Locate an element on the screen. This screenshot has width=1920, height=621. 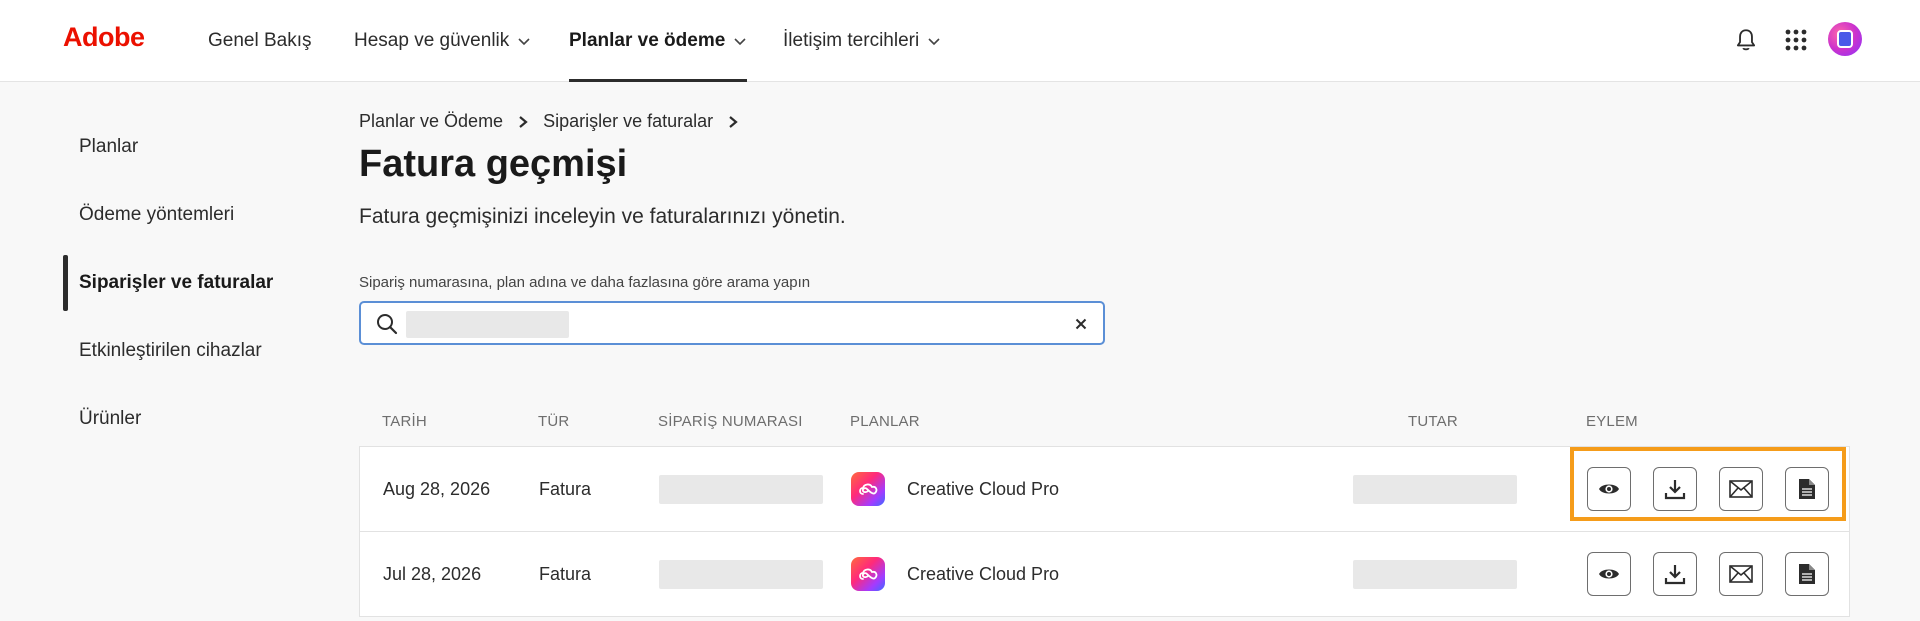
column-header-date: TARİH is located at coordinates (404, 421).